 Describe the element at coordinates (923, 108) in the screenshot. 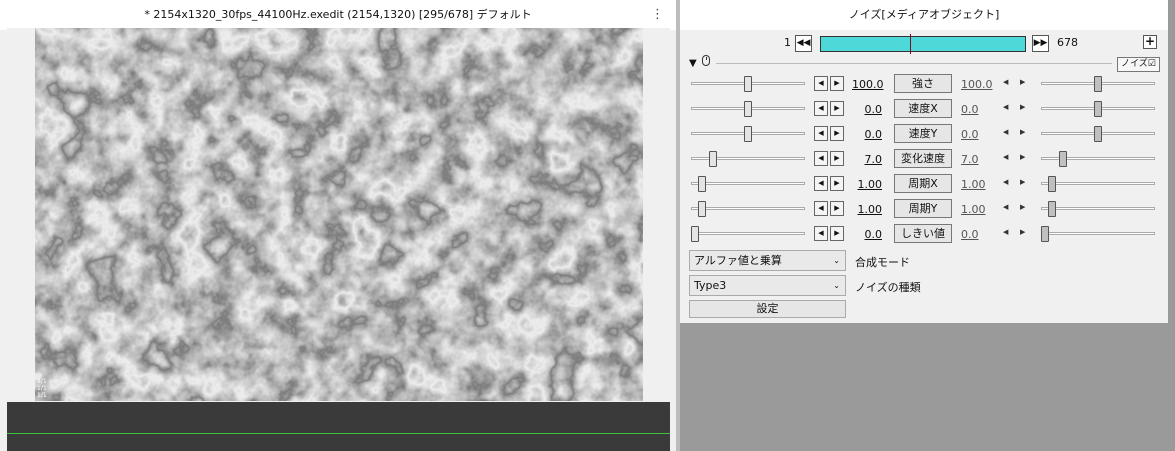

I see `param-mode-button: 速度X` at that location.